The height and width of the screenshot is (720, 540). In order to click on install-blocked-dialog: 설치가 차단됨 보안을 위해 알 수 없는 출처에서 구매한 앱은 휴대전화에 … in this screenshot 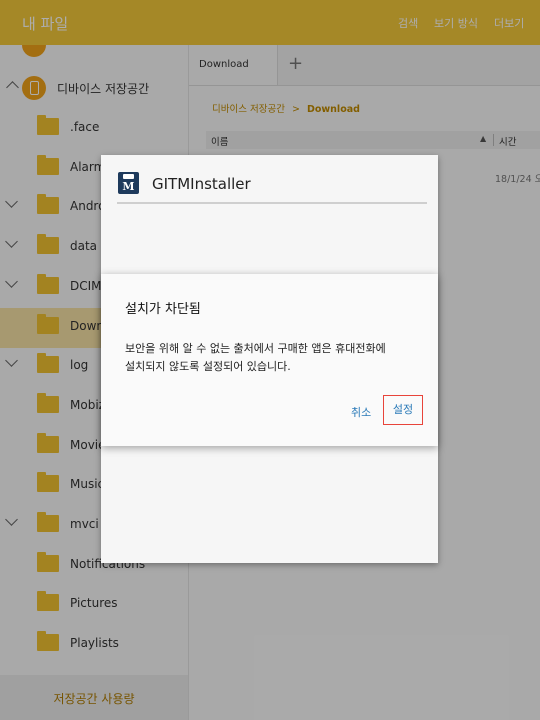, I will do `click(269, 360)`.